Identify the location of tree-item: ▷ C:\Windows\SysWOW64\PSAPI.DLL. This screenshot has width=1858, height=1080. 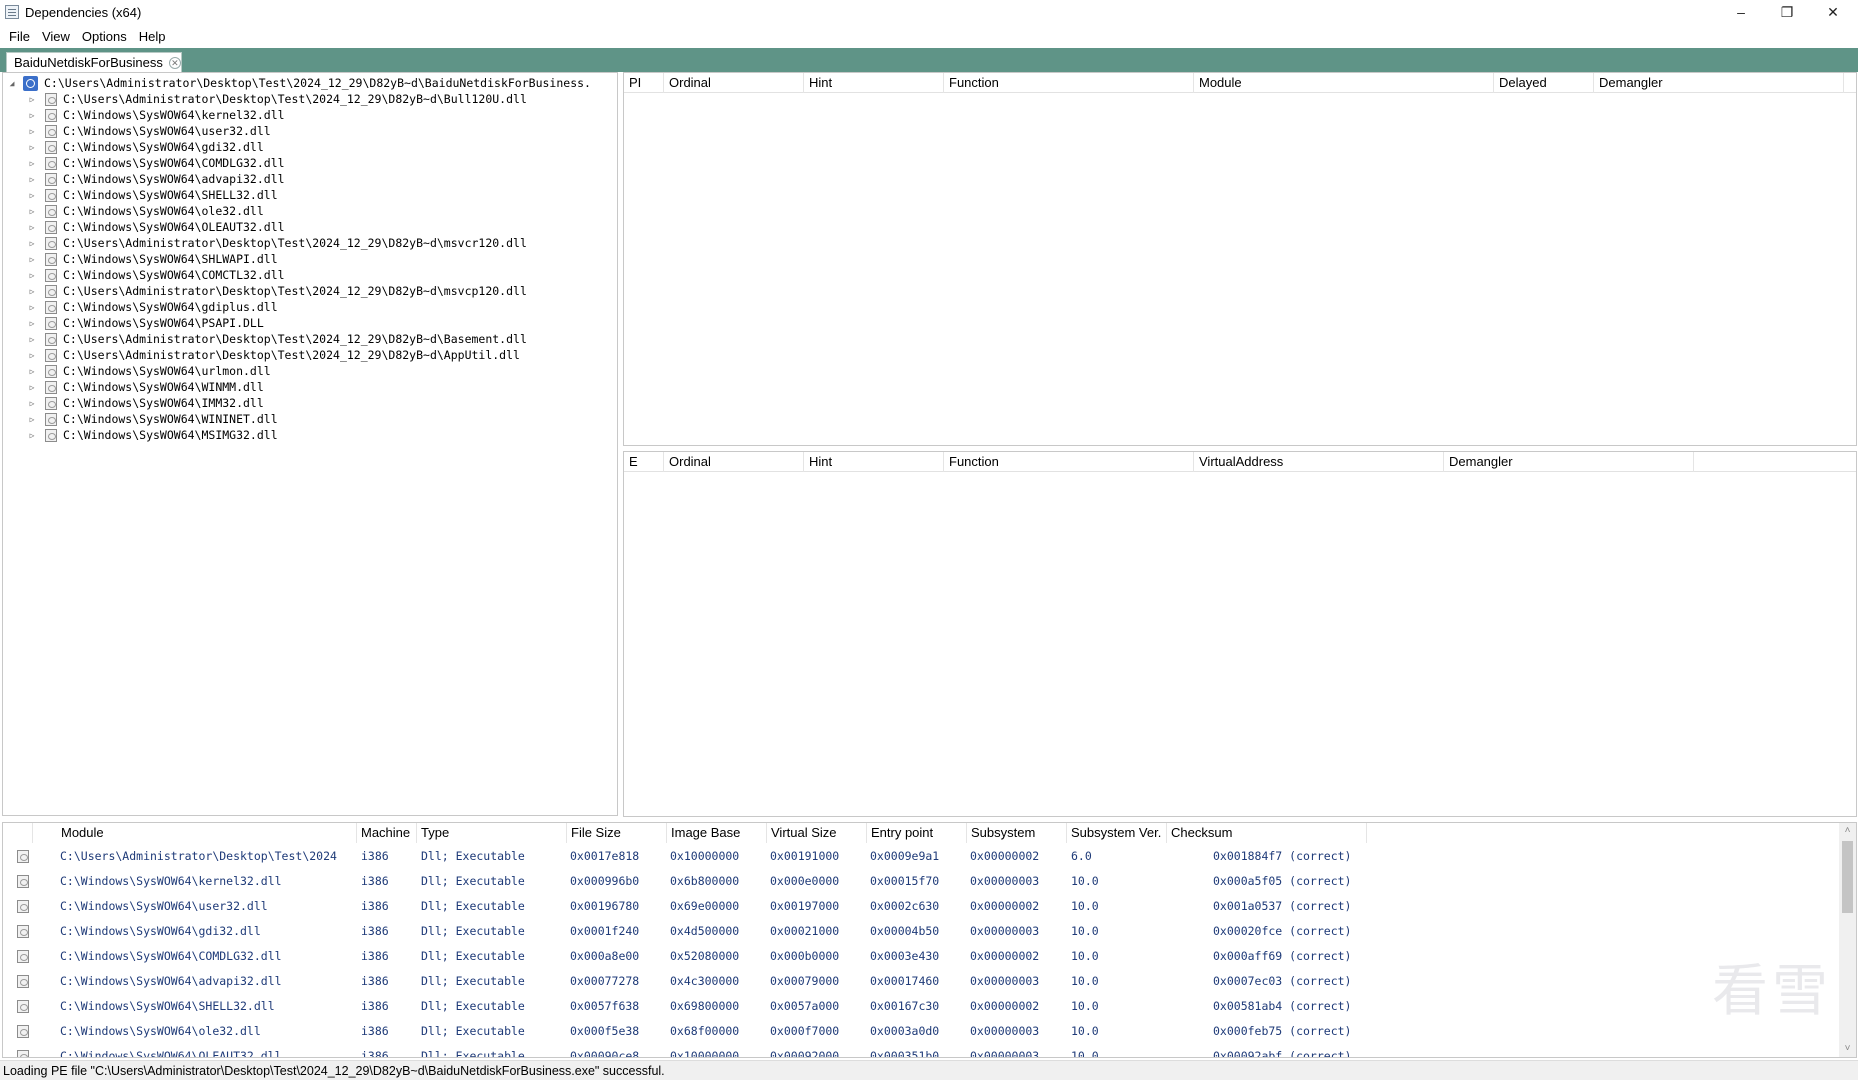
(145, 323).